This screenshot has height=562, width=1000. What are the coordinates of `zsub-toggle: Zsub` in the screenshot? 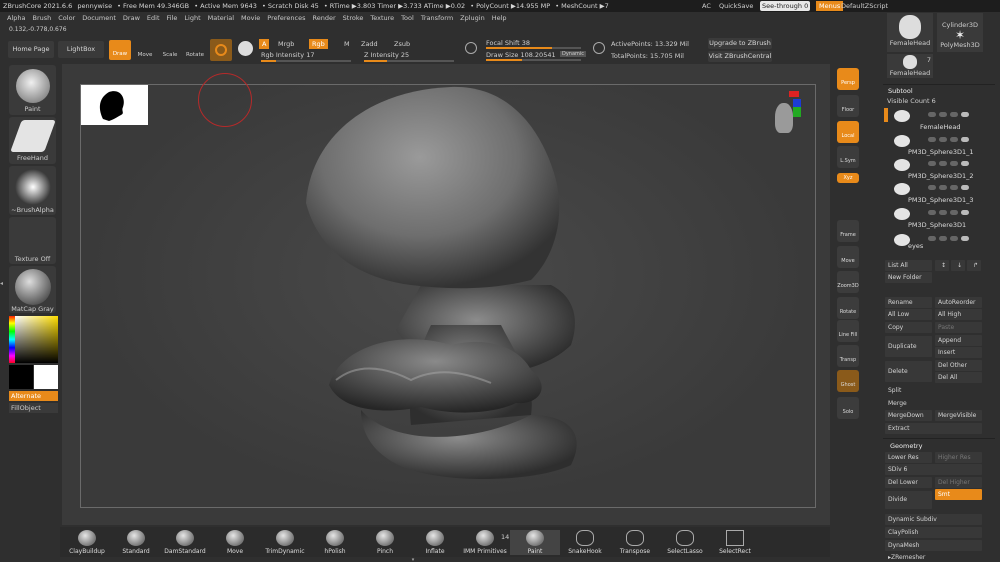 It's located at (402, 44).